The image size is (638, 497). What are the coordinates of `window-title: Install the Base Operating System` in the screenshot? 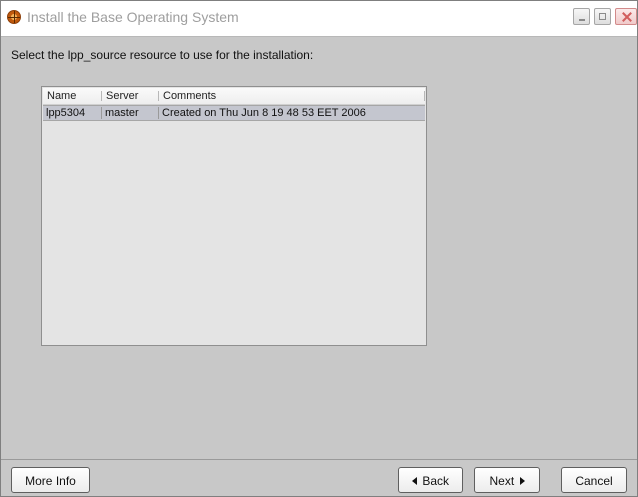 It's located at (133, 17).